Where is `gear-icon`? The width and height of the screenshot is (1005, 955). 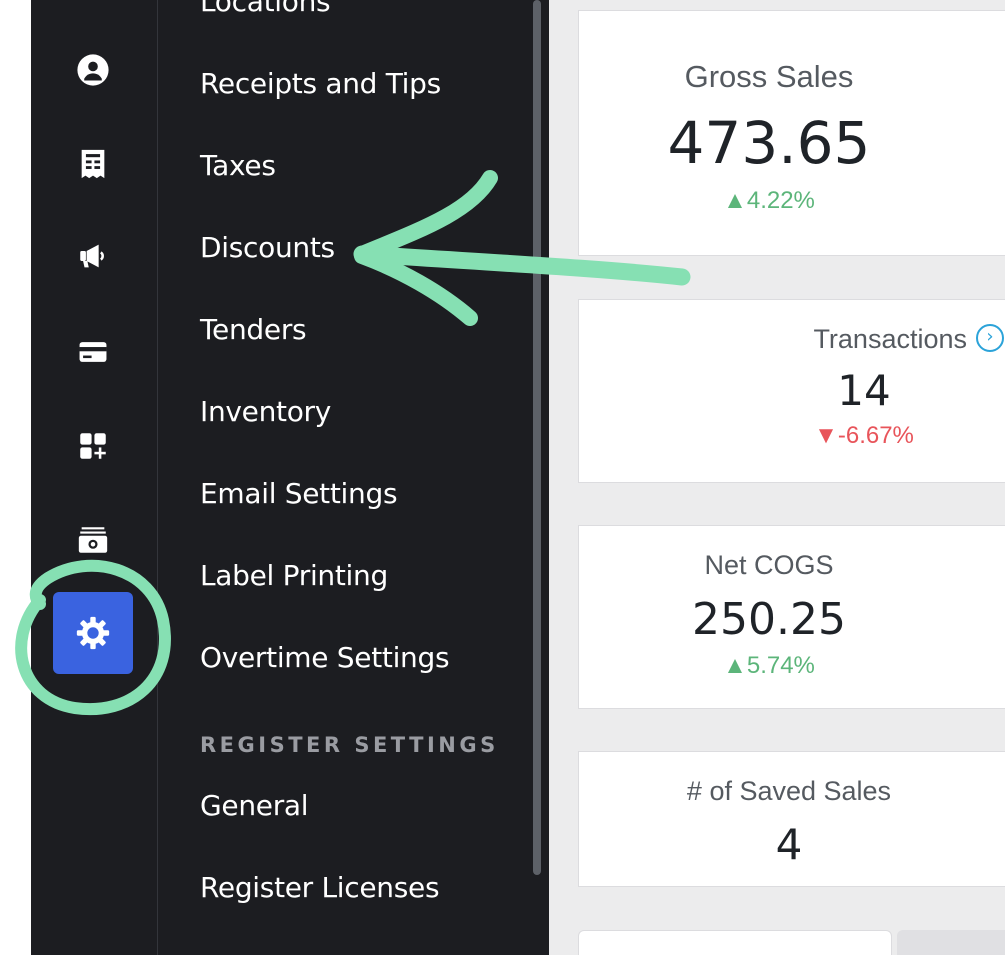
gear-icon is located at coordinates (93, 633).